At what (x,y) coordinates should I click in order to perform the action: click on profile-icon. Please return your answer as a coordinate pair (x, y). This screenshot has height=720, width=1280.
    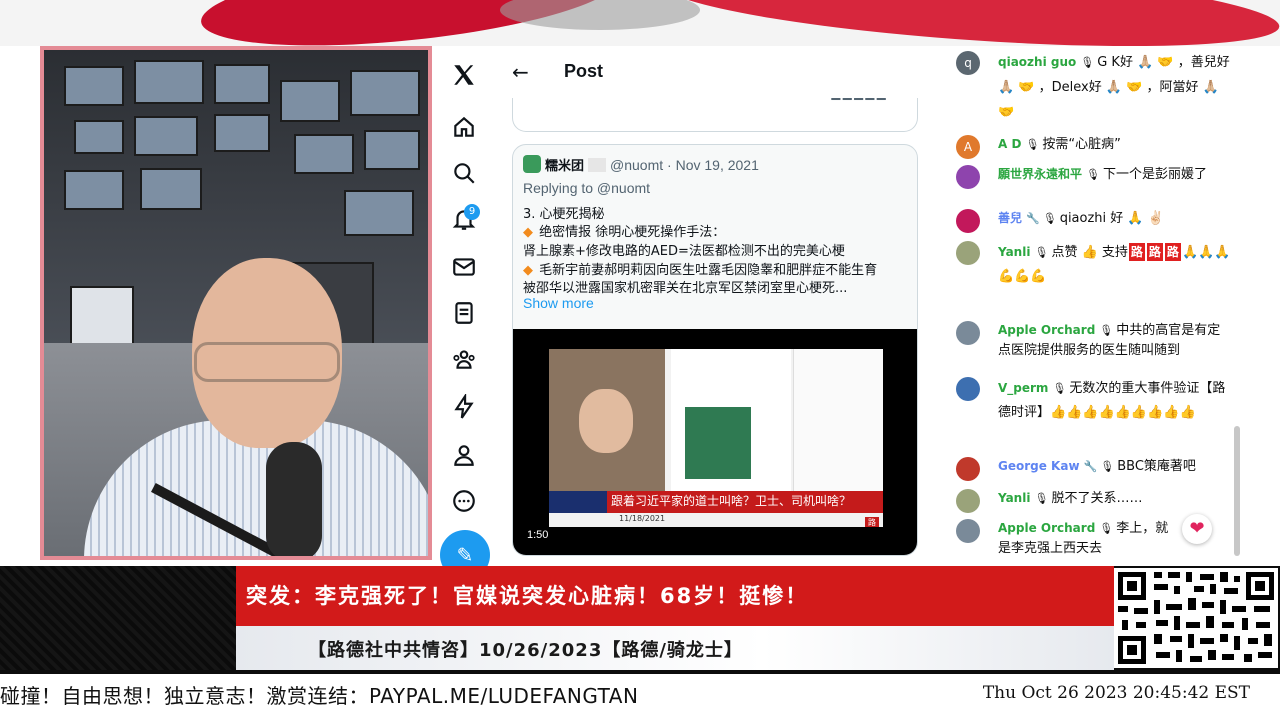
    Looking at the image, I should click on (464, 456).